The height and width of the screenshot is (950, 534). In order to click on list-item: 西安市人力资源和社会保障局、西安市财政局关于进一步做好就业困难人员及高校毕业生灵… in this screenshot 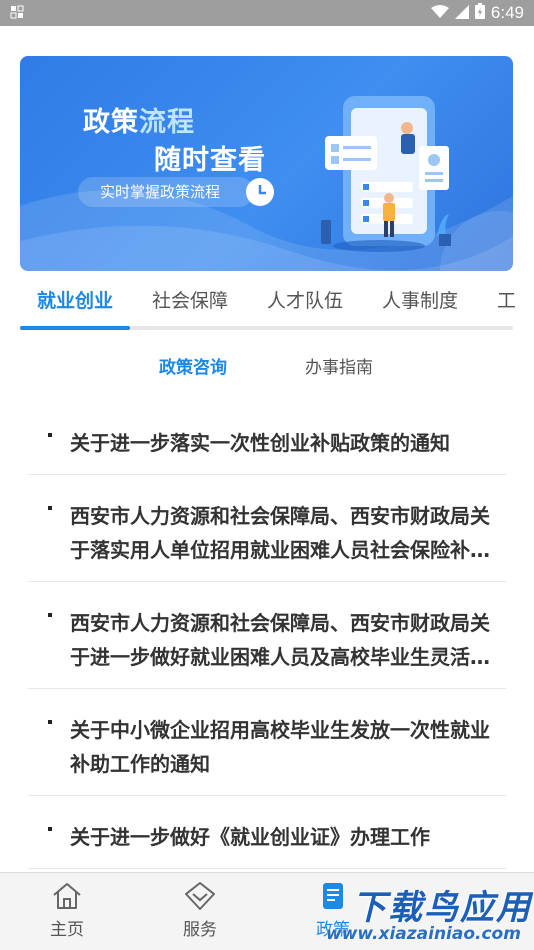, I will do `click(267, 644)`.